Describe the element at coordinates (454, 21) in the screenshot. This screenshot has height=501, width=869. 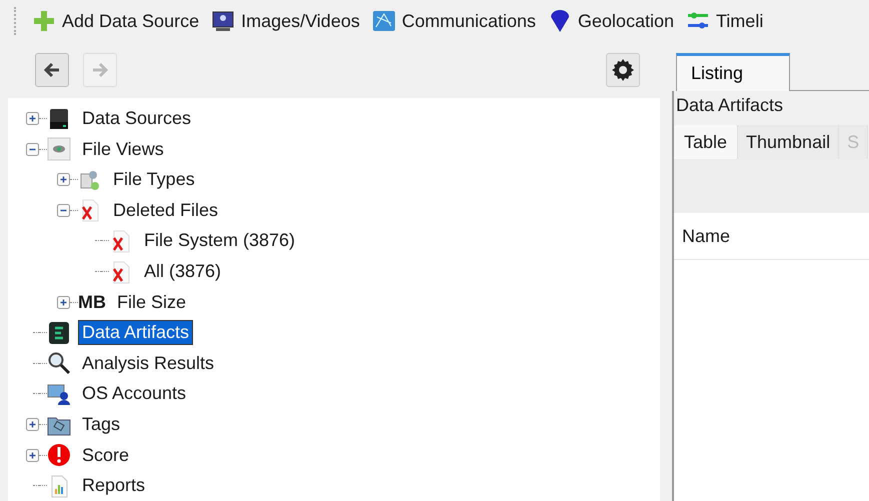
I see `toolbar-button: Communications` at that location.